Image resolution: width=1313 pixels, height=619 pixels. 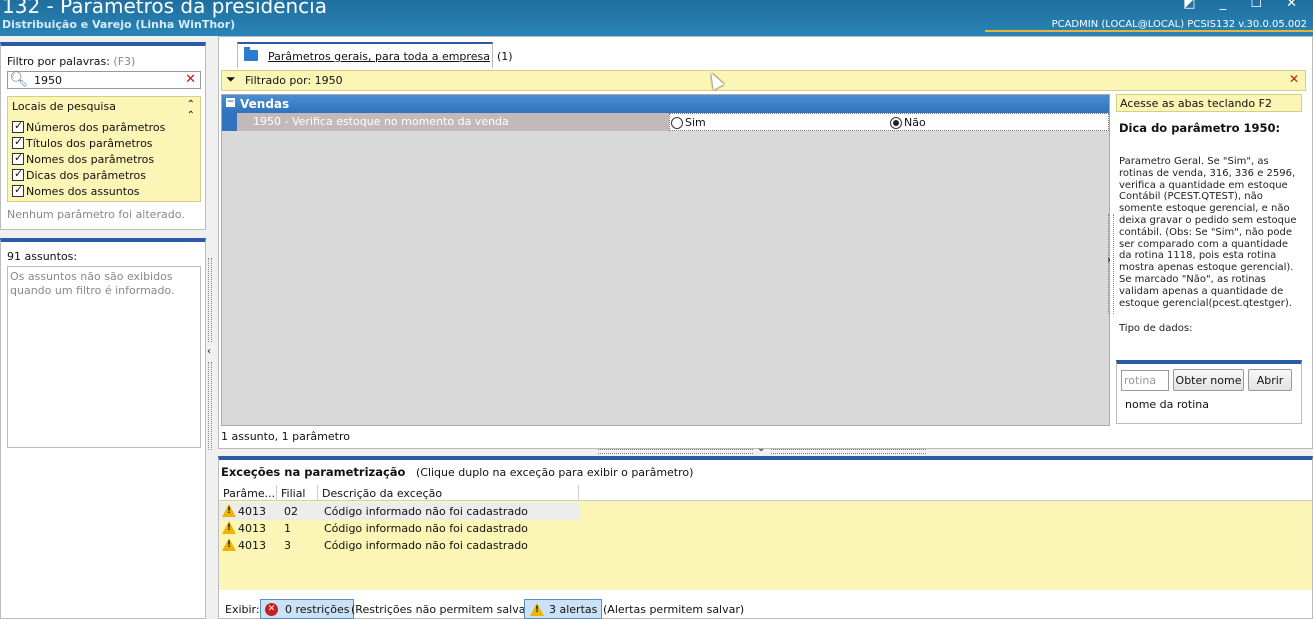 What do you see at coordinates (765, 493) in the screenshot?
I see `exceptions-grid-header: Parâme... Filial Descrição da exceção` at bounding box center [765, 493].